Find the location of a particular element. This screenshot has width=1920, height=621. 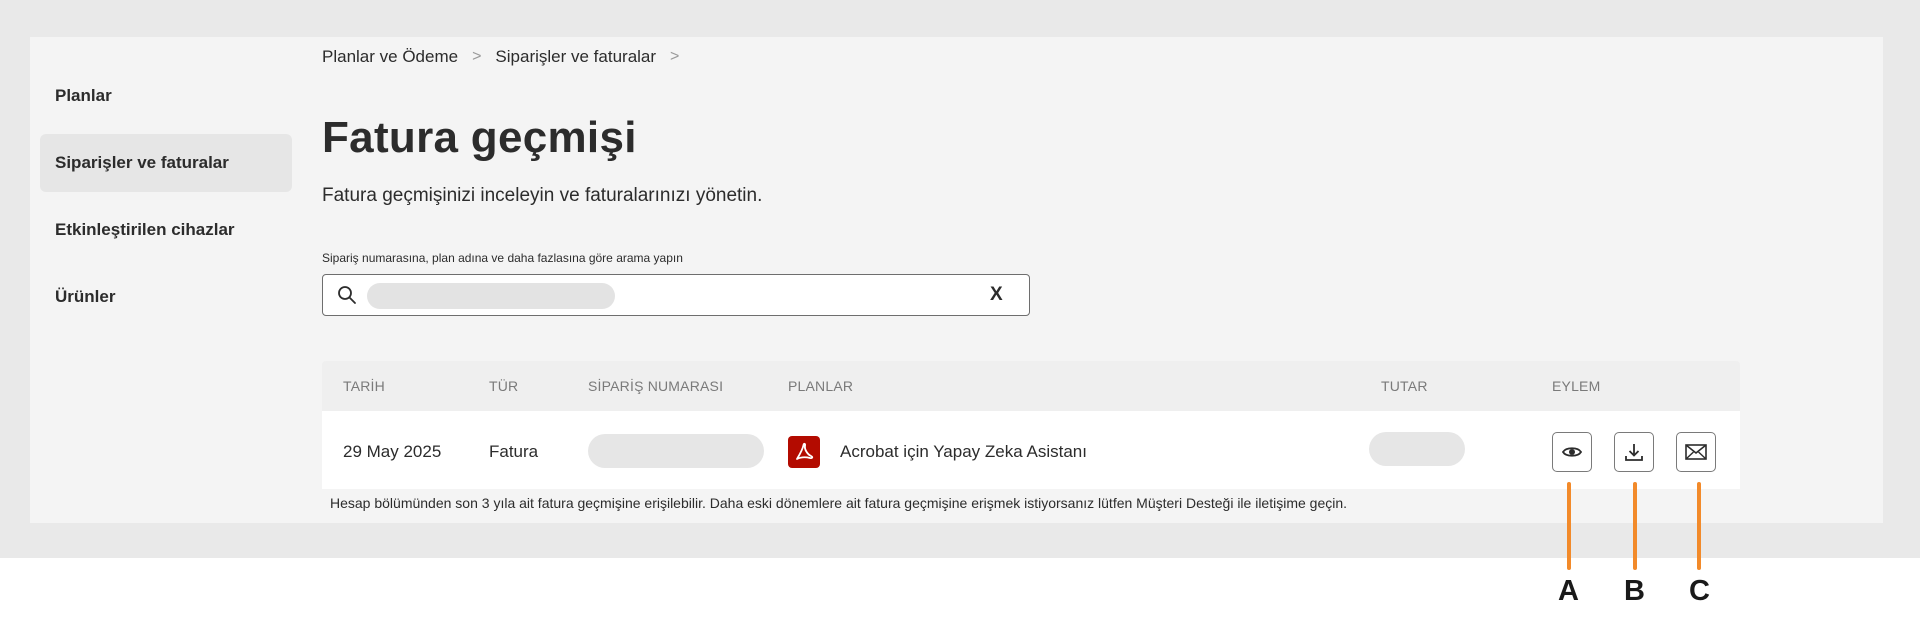

sidebar-item-plans: Planlar is located at coordinates (166, 96).